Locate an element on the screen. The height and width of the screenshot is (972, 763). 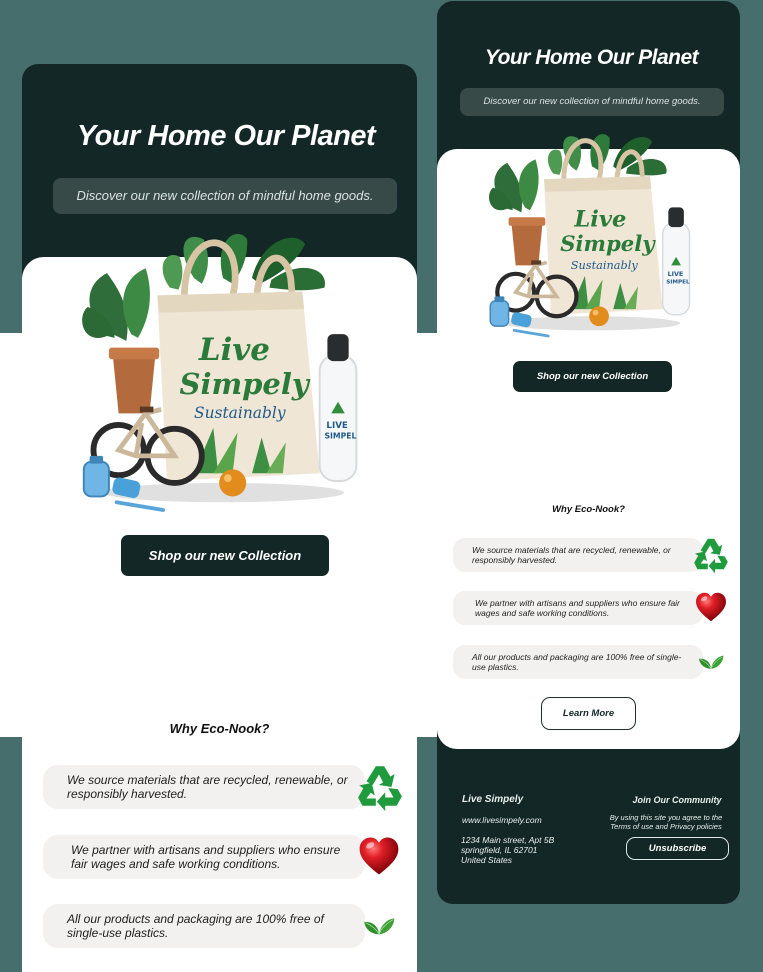
heart-icon-small is located at coordinates (711, 607).